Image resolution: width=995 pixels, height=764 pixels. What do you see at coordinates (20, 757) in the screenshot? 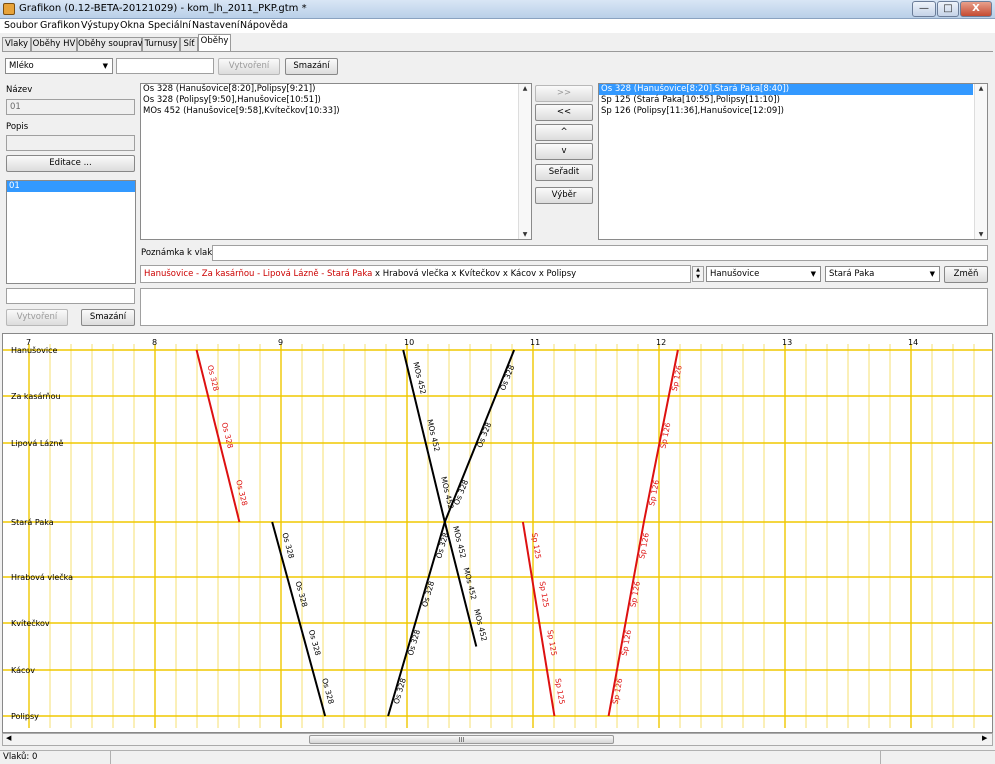
I see `train-count-status: Vlaků: 0` at bounding box center [20, 757].